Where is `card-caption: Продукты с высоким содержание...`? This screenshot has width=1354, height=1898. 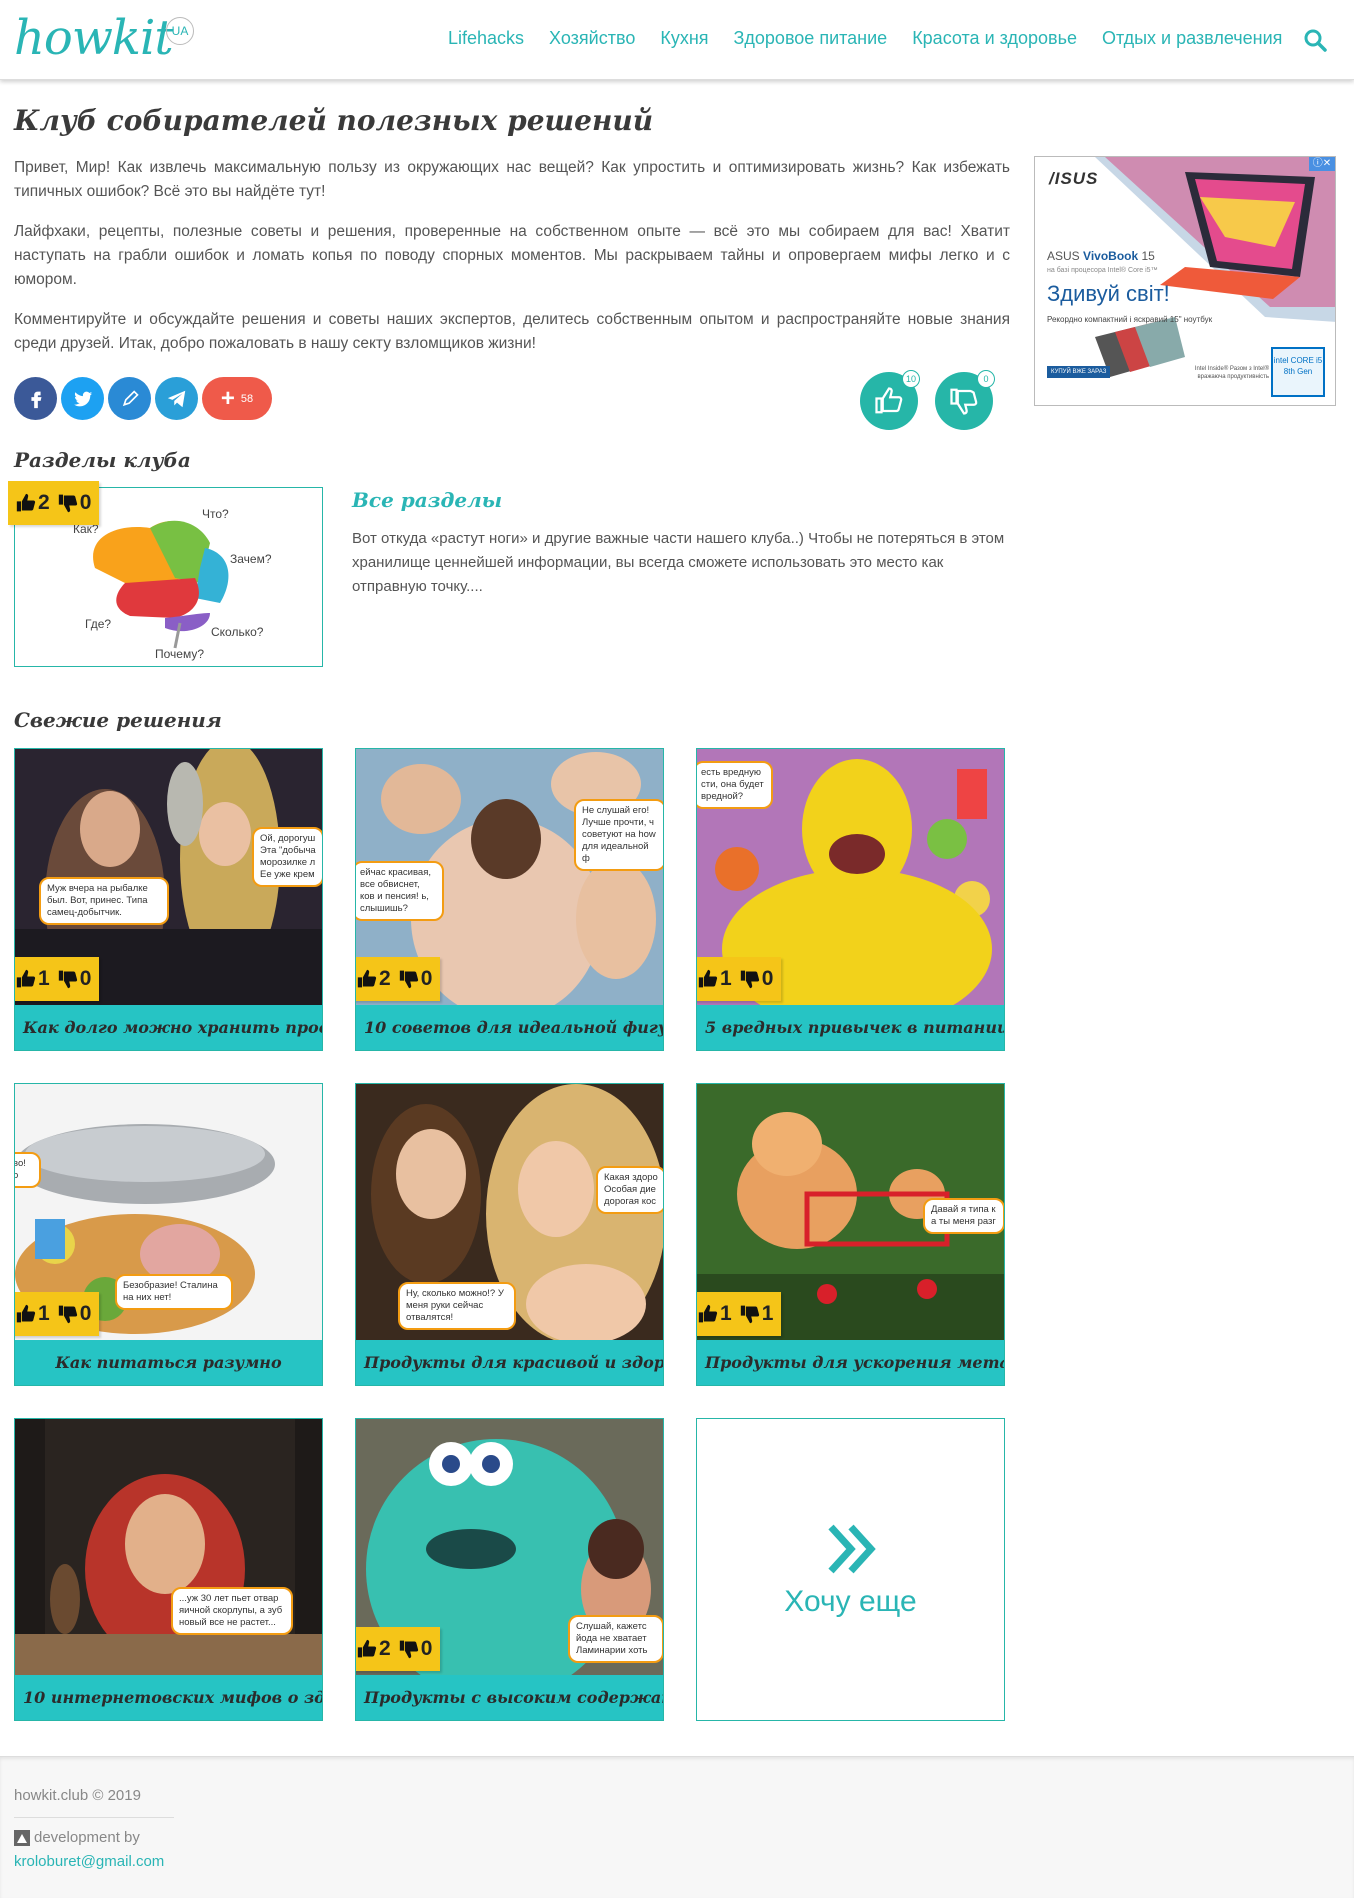 card-caption: Продукты с высоким содержание... is located at coordinates (509, 1697).